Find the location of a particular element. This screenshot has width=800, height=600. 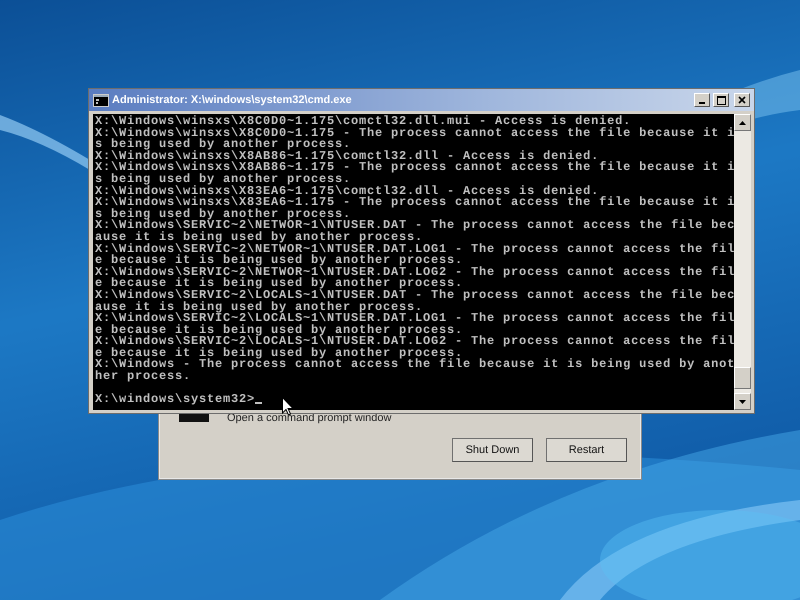

console-line: X:\Windows\winsxs\X8AB86~1.175\comctl32.dll - Access is denied. is located at coordinates (347, 156).